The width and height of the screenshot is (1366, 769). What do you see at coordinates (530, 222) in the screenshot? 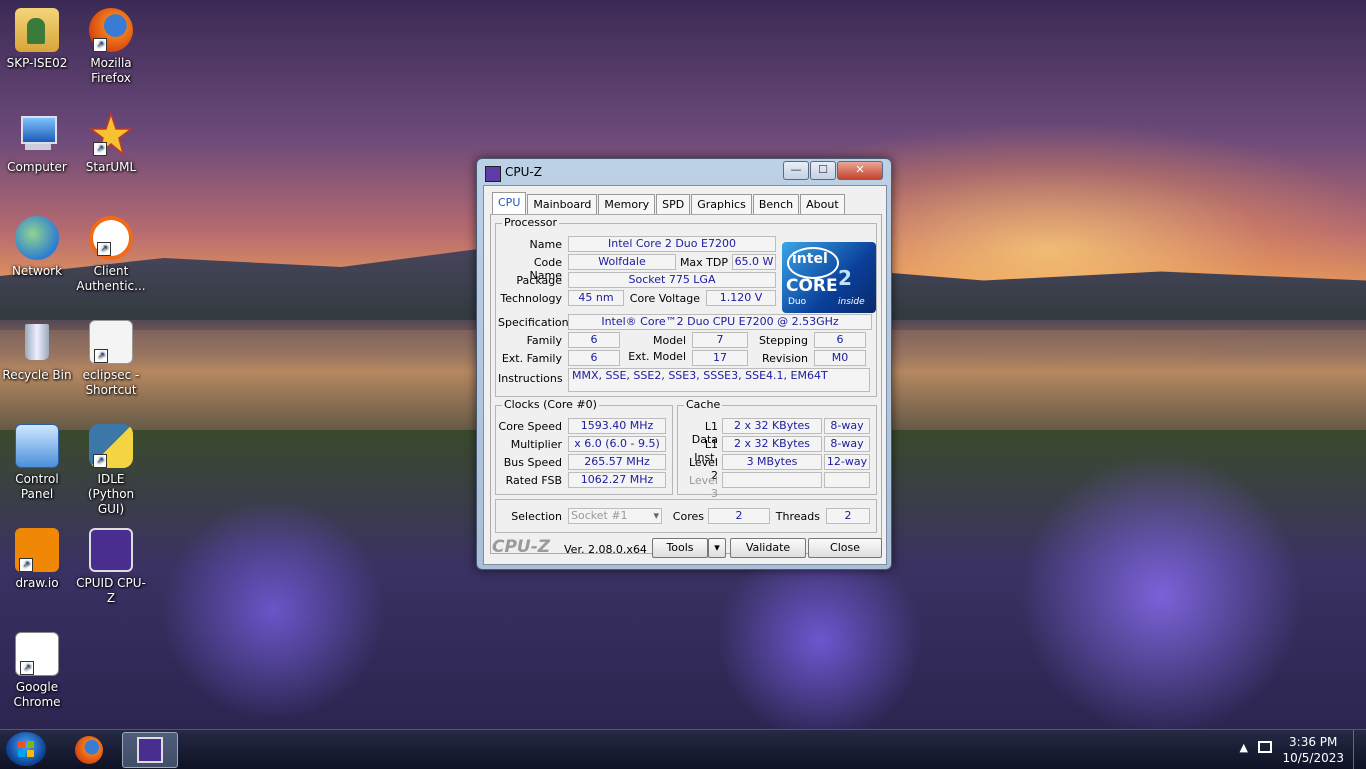
I see `processor-group-label: Processor` at bounding box center [530, 222].